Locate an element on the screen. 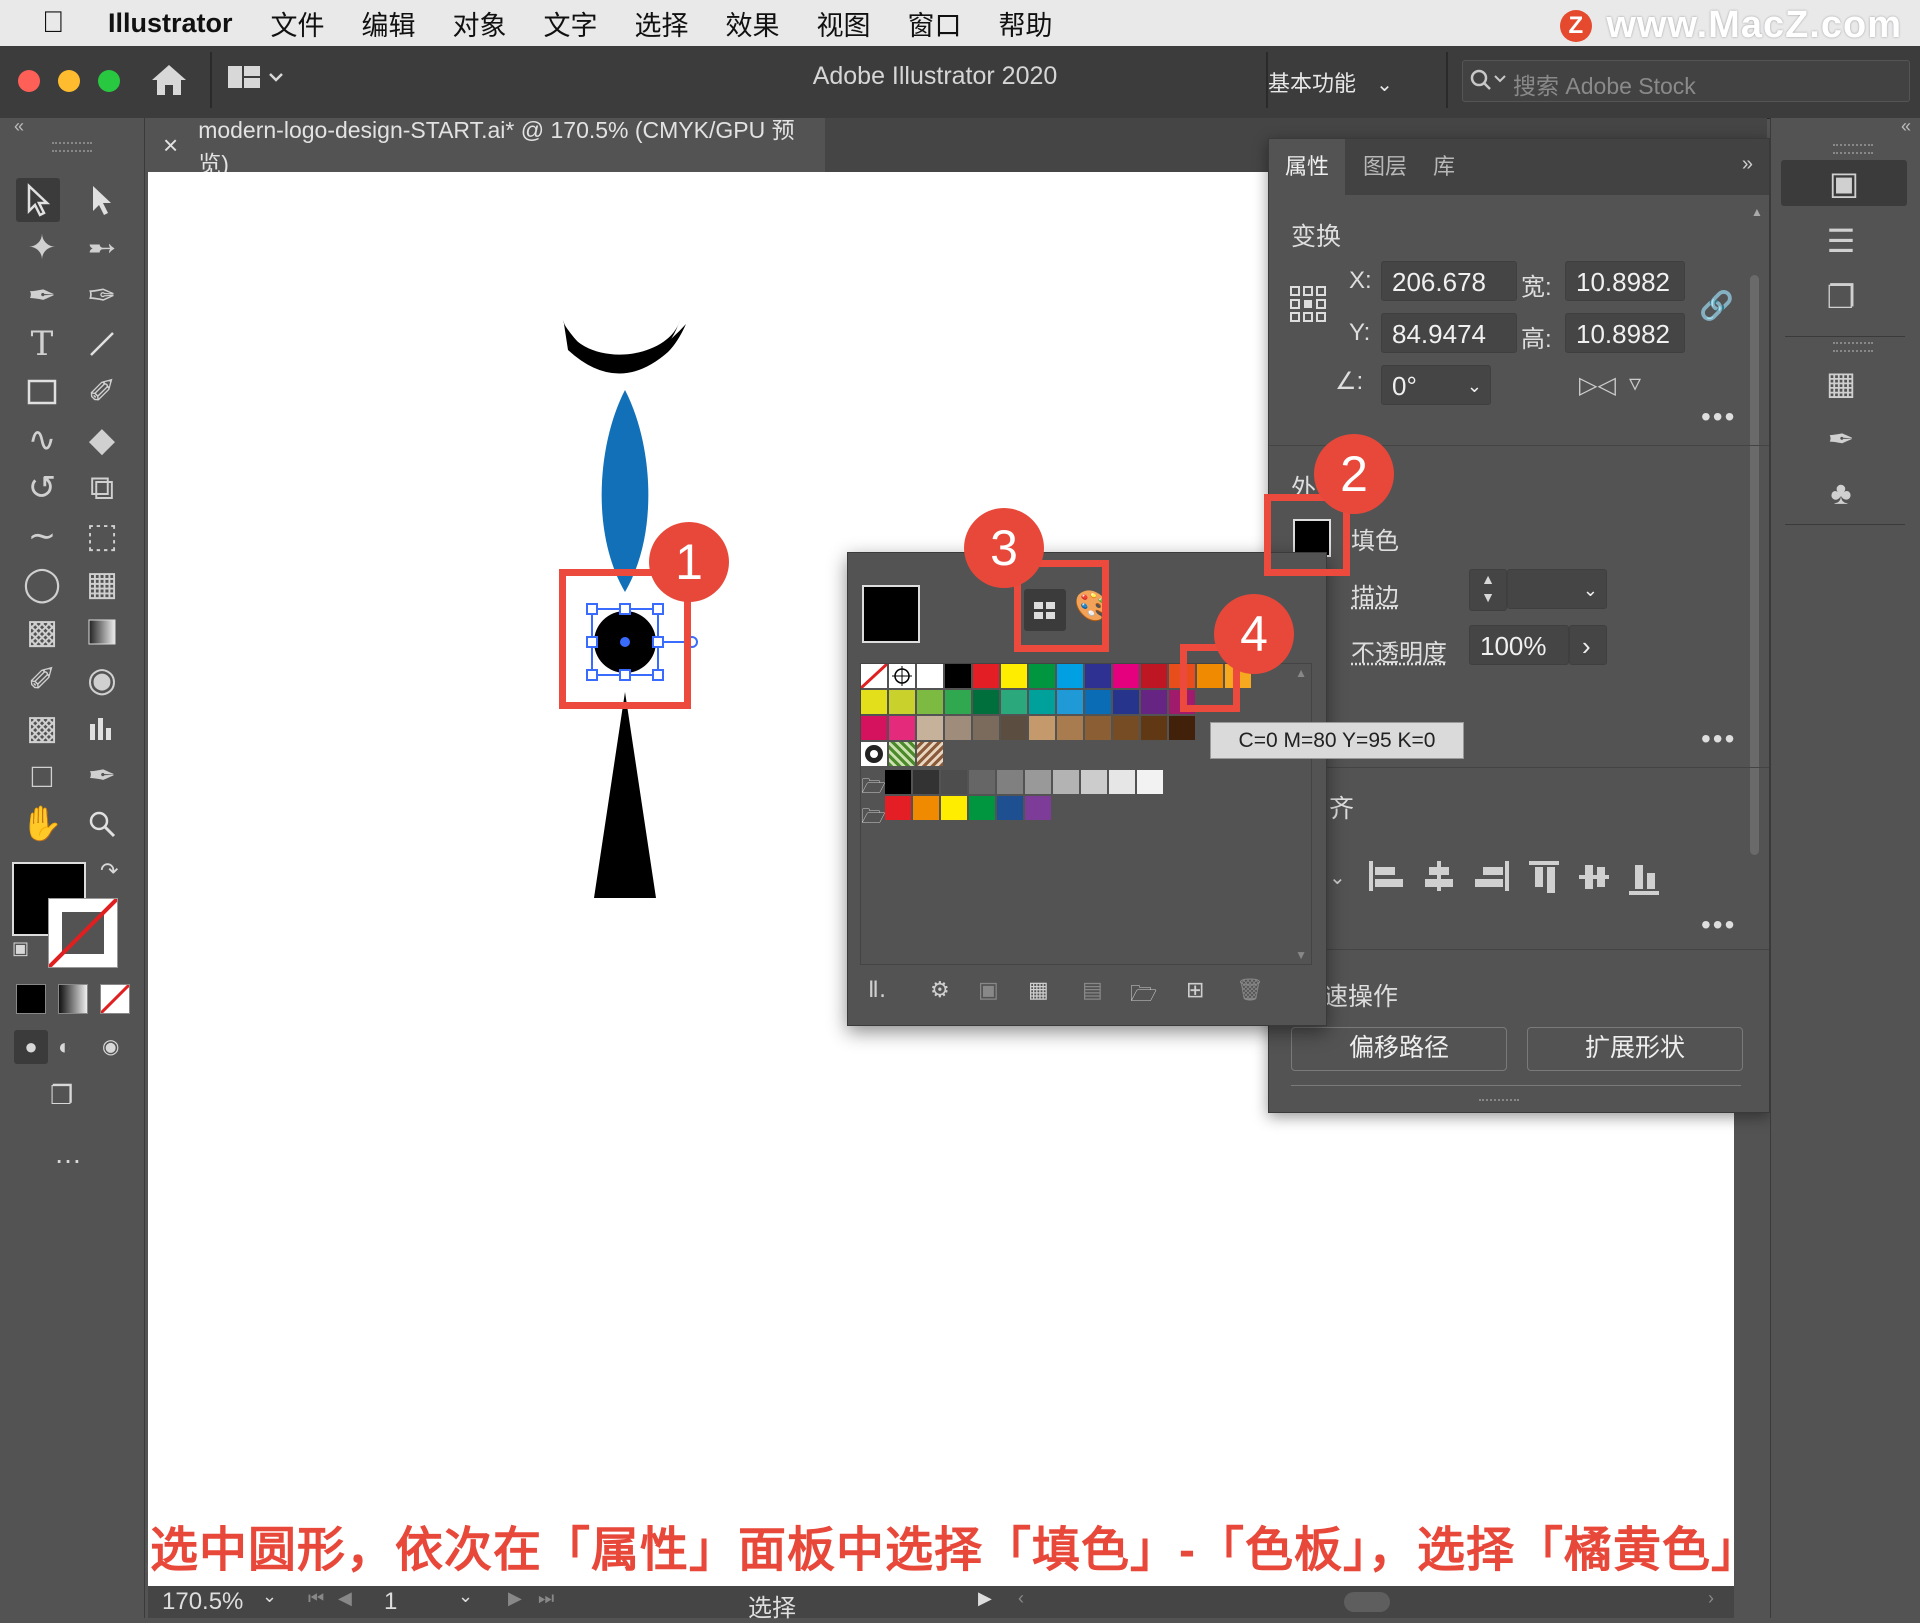 This screenshot has height=1623, width=1920. line-tool-icon is located at coordinates (102, 344).